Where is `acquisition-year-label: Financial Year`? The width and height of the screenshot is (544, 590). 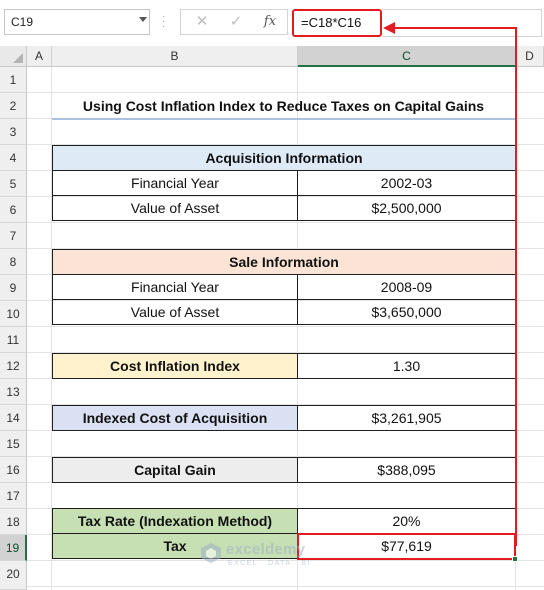
acquisition-year-label: Financial Year is located at coordinates (175, 183).